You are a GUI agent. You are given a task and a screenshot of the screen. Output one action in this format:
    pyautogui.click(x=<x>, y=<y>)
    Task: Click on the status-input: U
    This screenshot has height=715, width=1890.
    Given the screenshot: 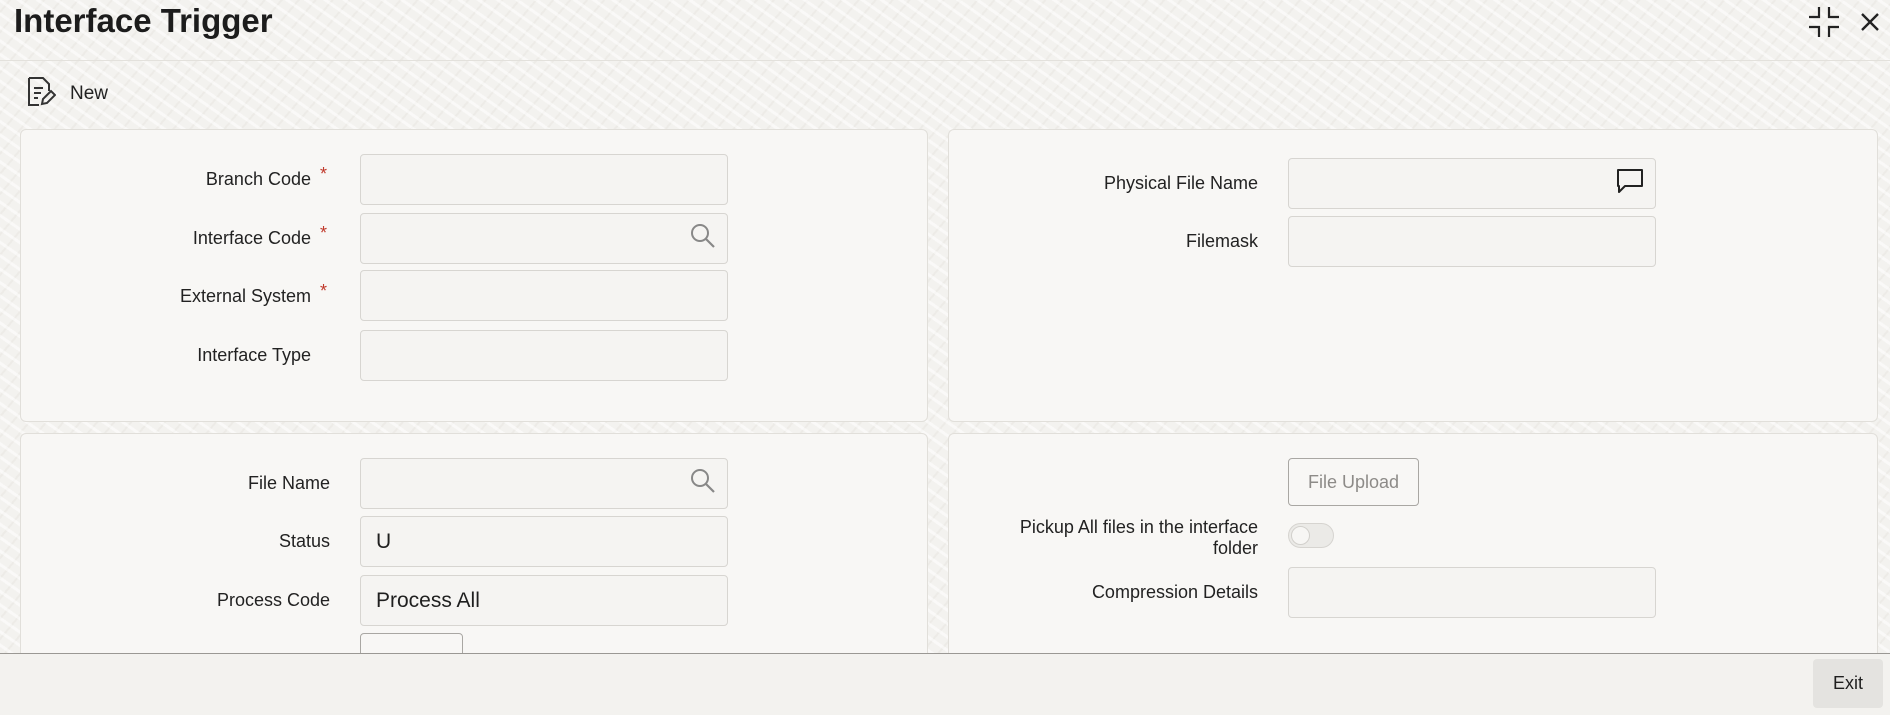 What is the action you would take?
    pyautogui.click(x=544, y=541)
    